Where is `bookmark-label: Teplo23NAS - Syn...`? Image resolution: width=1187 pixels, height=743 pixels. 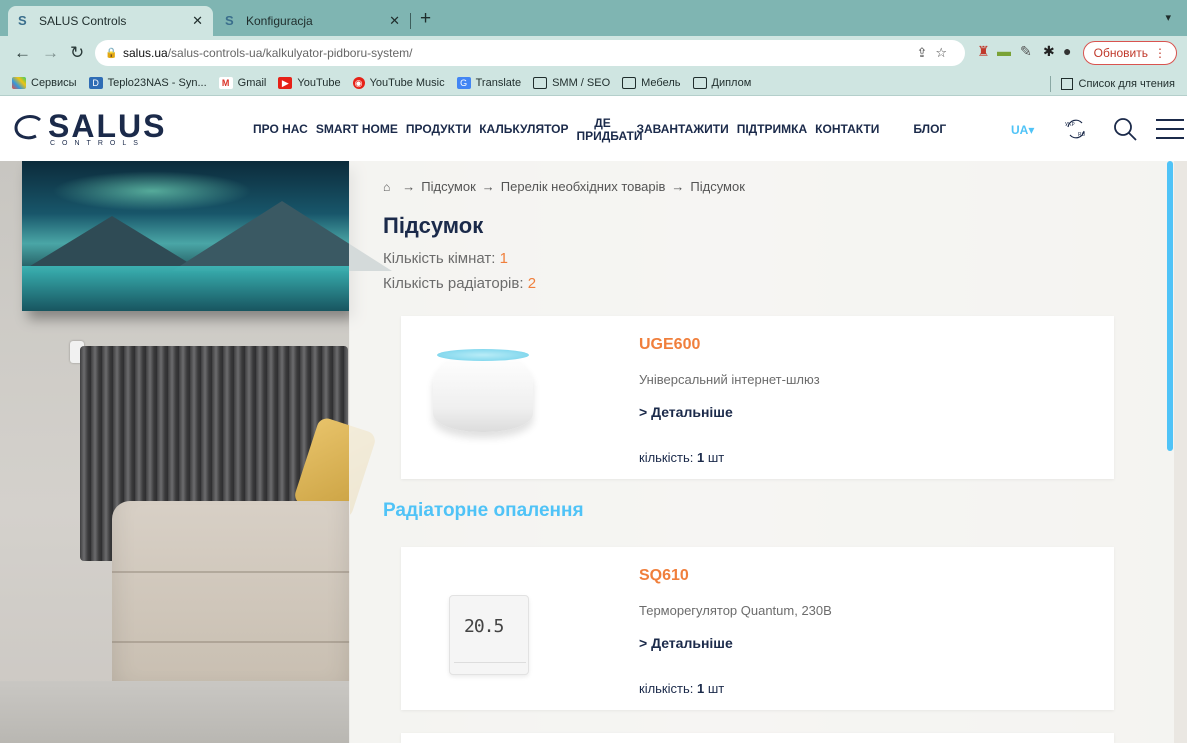
bookmark-label: Teplo23NAS - Syn... is located at coordinates (157, 82).